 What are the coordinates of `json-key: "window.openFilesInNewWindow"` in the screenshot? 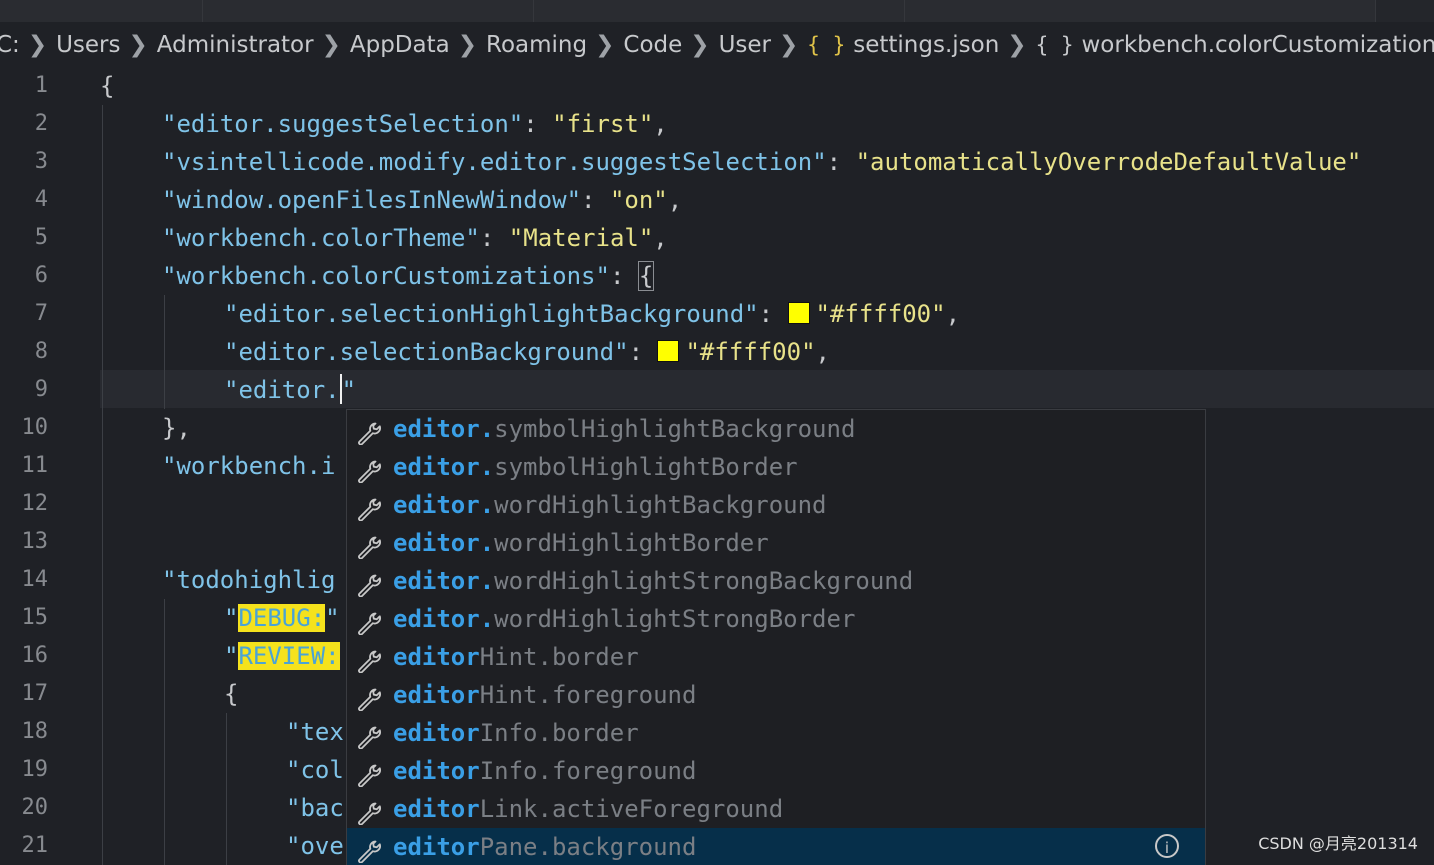 It's located at (371, 200).